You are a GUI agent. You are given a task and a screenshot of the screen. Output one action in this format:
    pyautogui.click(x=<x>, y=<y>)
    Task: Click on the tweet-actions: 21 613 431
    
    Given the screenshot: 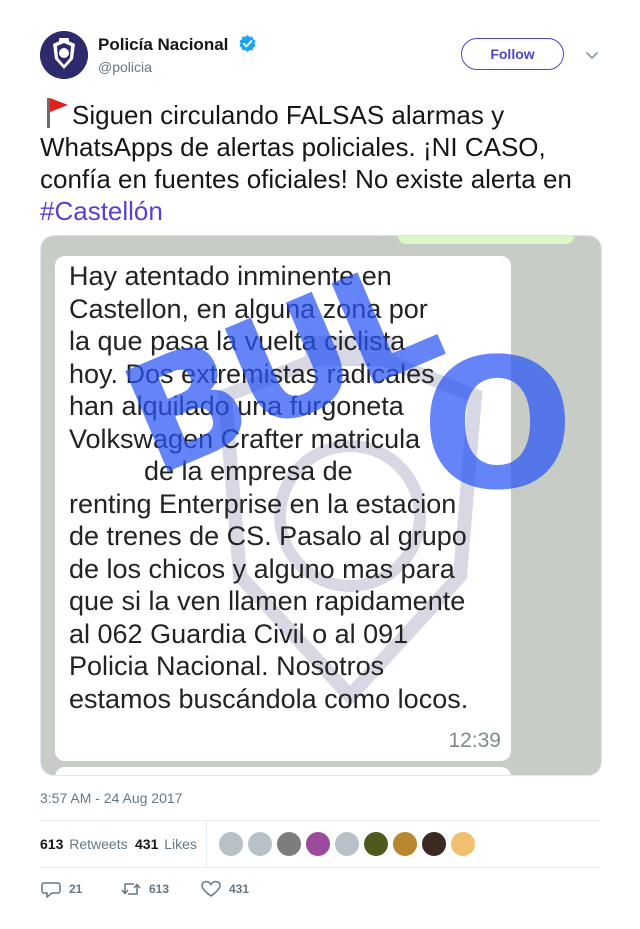 What is the action you would take?
    pyautogui.click(x=320, y=890)
    